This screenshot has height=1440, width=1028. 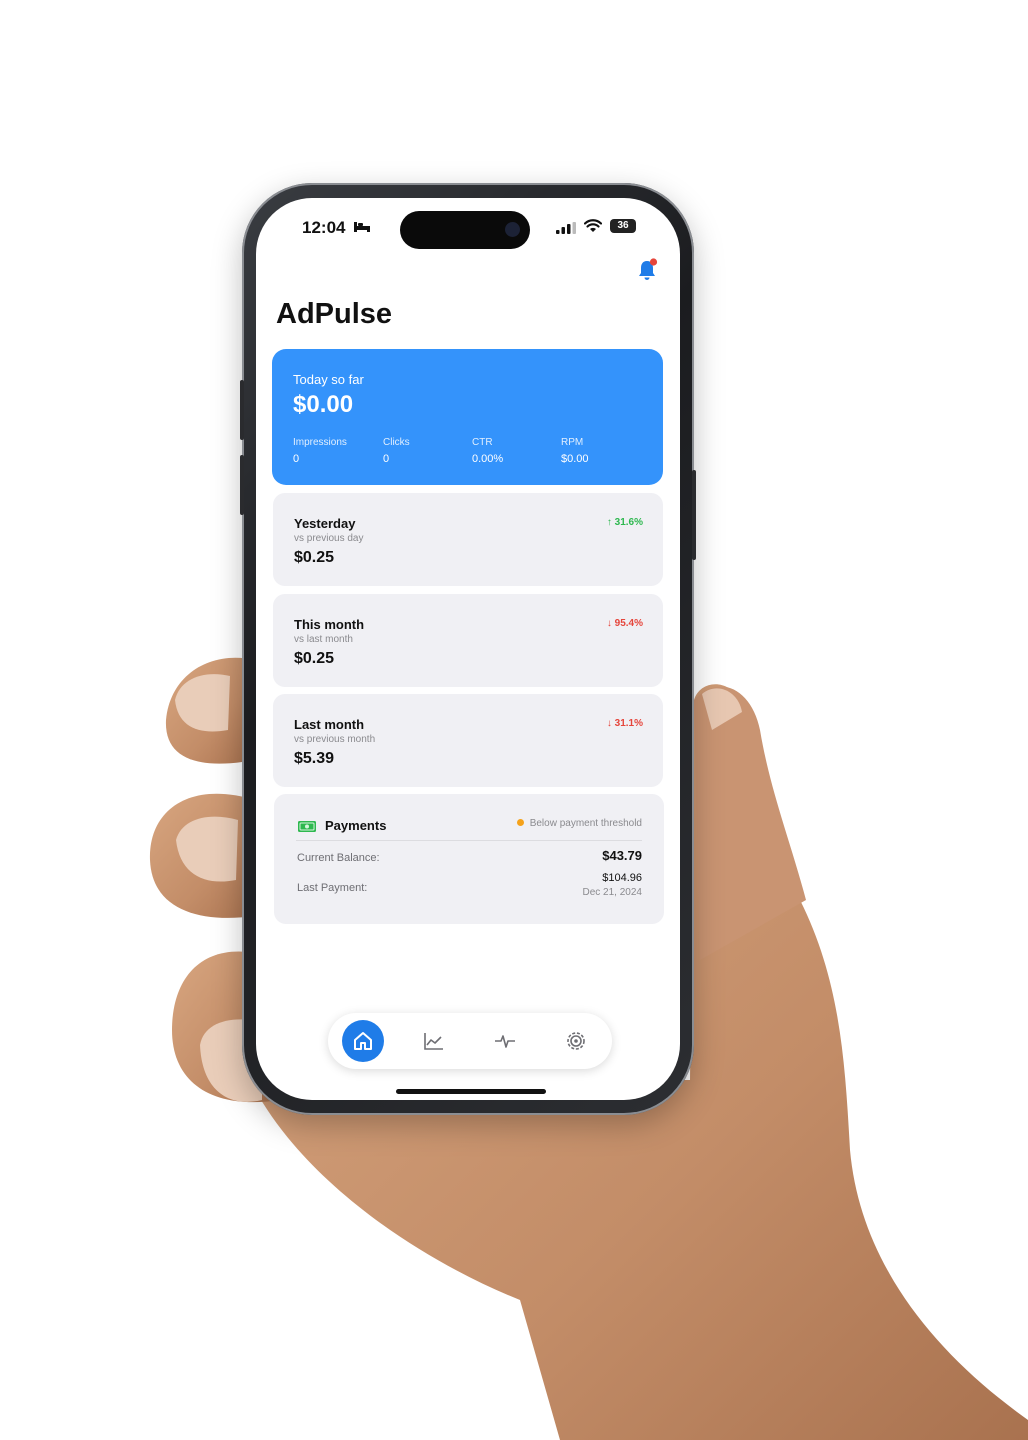 What do you see at coordinates (488, 459) in the screenshot?
I see `metric-value: 0.00%` at bounding box center [488, 459].